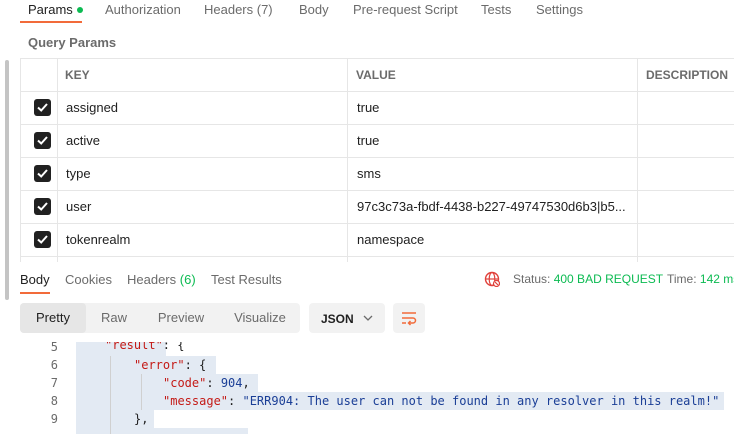  I want to click on time-value: 142 ms, so click(716, 279).